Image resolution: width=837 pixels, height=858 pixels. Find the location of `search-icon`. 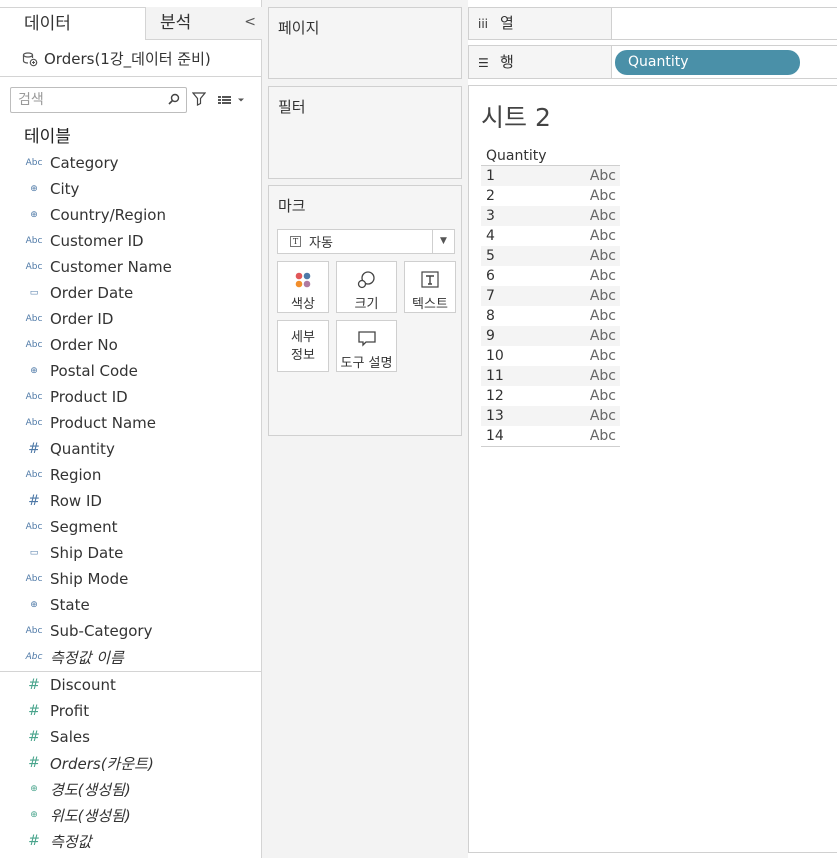

search-icon is located at coordinates (174, 99).